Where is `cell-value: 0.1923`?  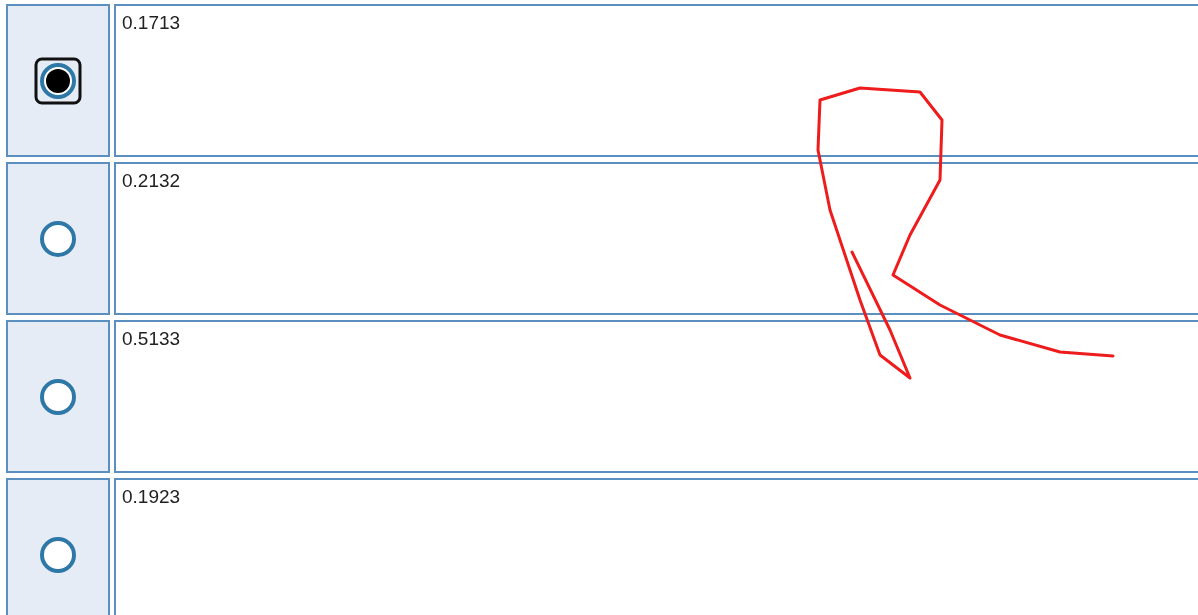 cell-value: 0.1923 is located at coordinates (151, 496).